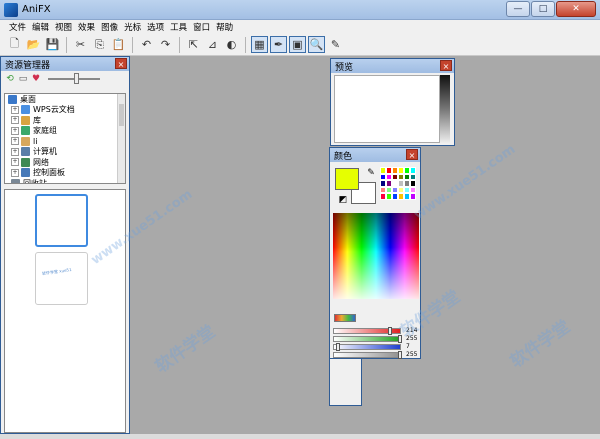 This screenshot has height=439, width=600. Describe the element at coordinates (367, 339) in the screenshot. I see `green-slider` at that location.